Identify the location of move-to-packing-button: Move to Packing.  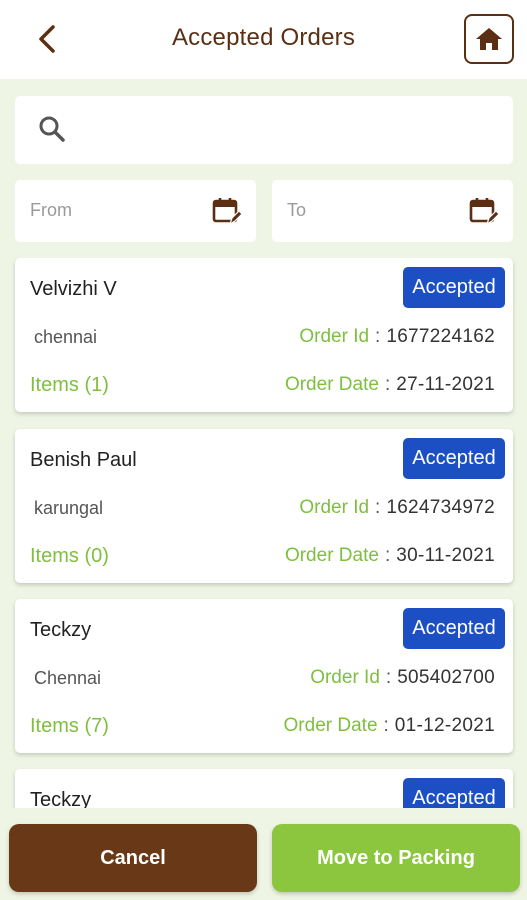
(396, 858).